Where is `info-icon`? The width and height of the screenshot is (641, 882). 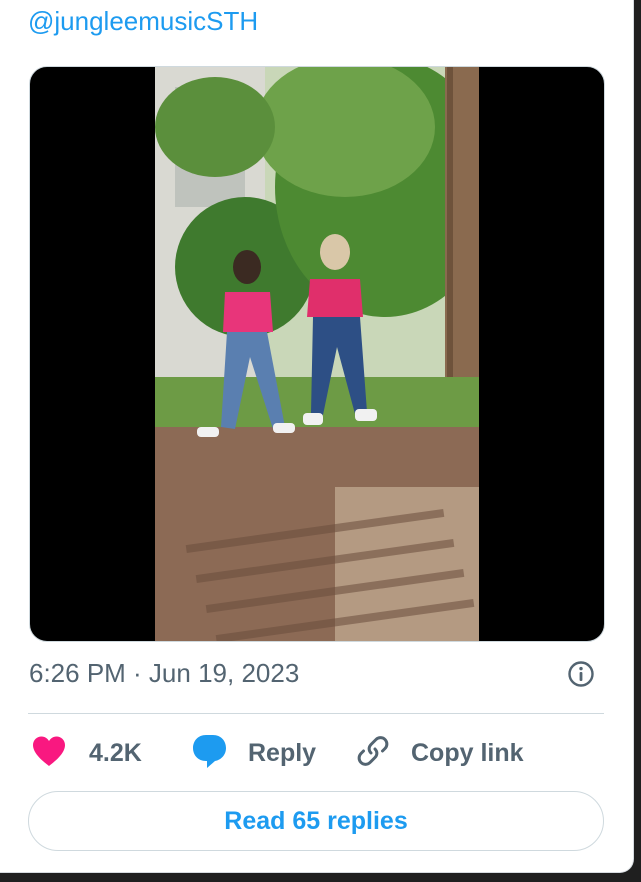
info-icon is located at coordinates (581, 674).